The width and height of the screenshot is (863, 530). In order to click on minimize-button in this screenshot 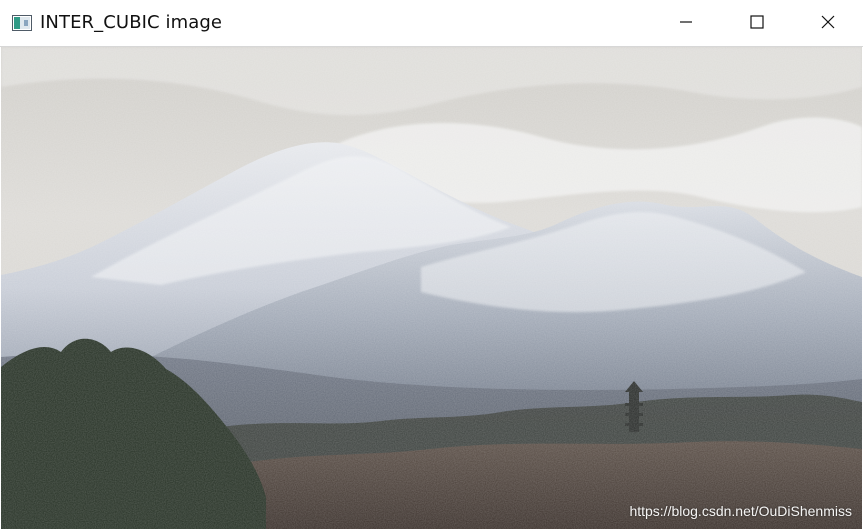, I will do `click(685, 23)`.